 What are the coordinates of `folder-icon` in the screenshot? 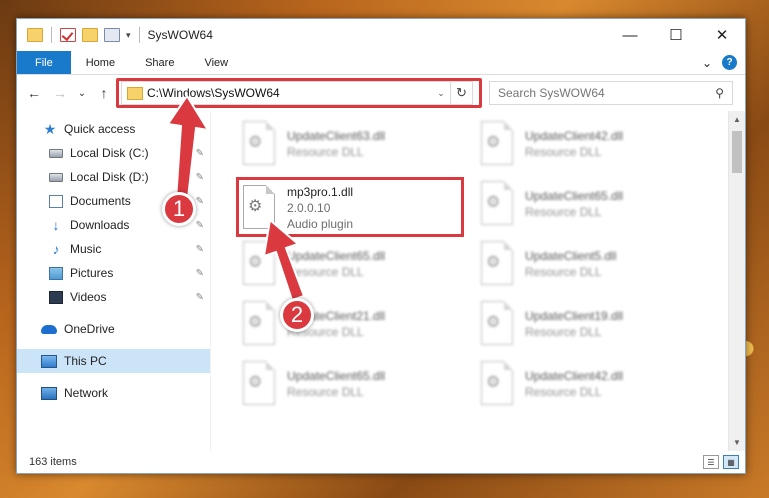 It's located at (35, 35).